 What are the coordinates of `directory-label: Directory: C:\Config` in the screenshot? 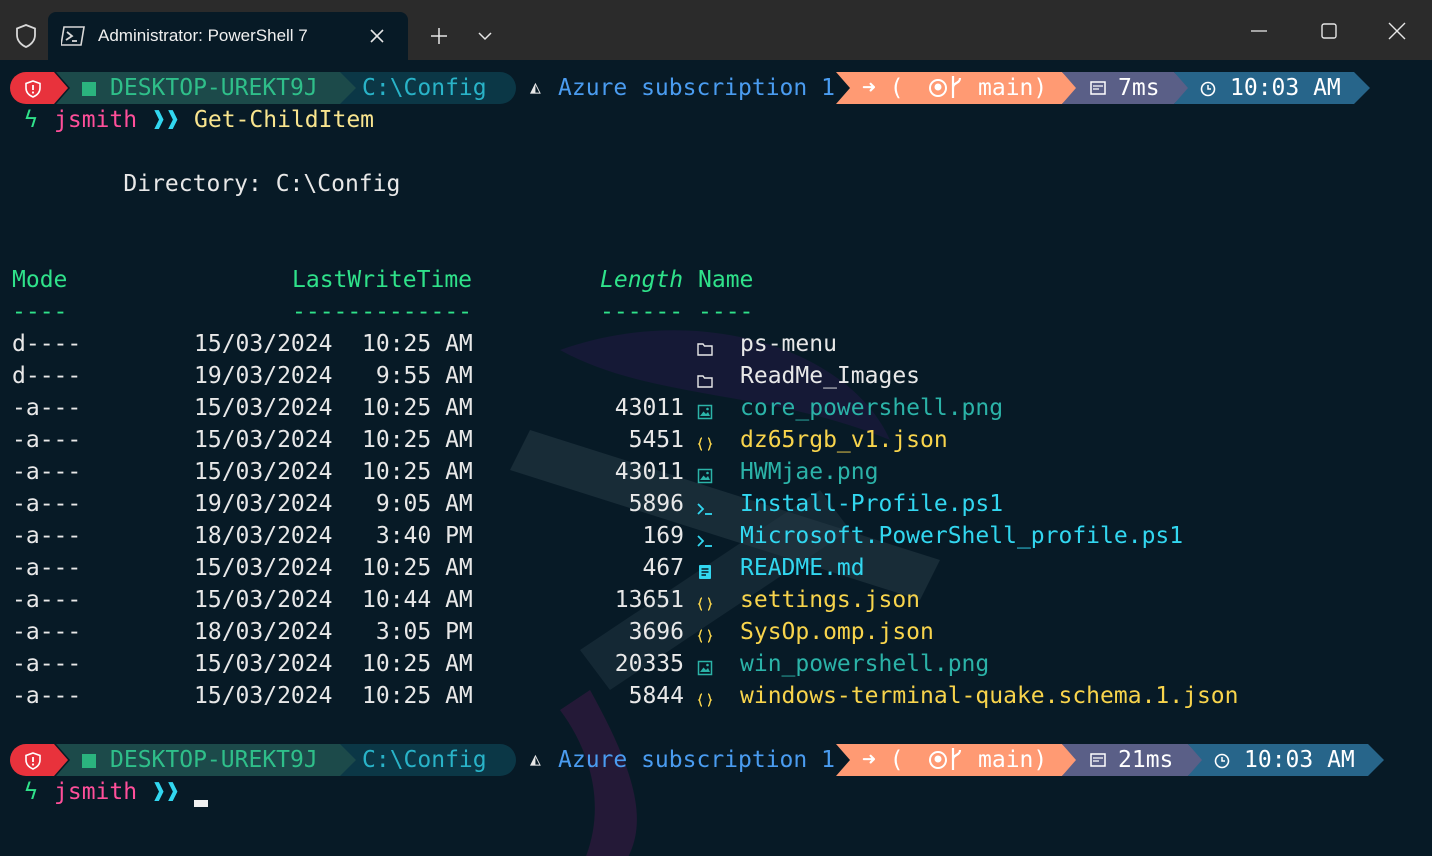 It's located at (234, 184).